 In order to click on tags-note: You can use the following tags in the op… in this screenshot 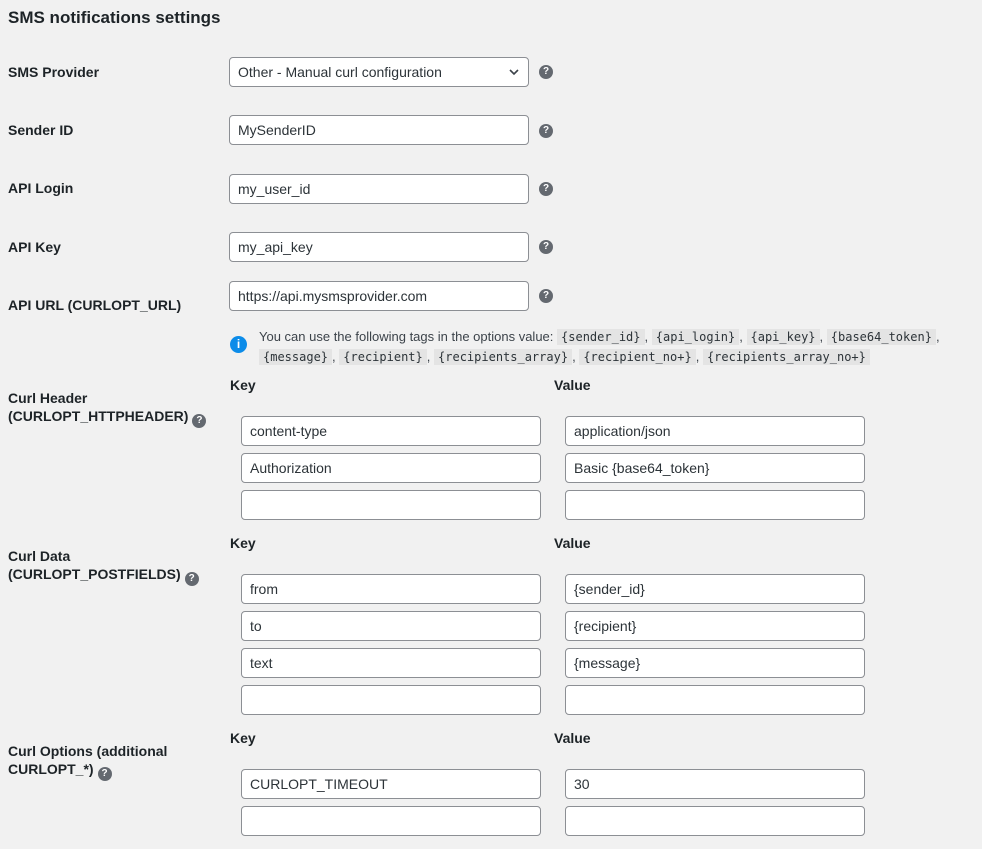, I will do `click(599, 347)`.